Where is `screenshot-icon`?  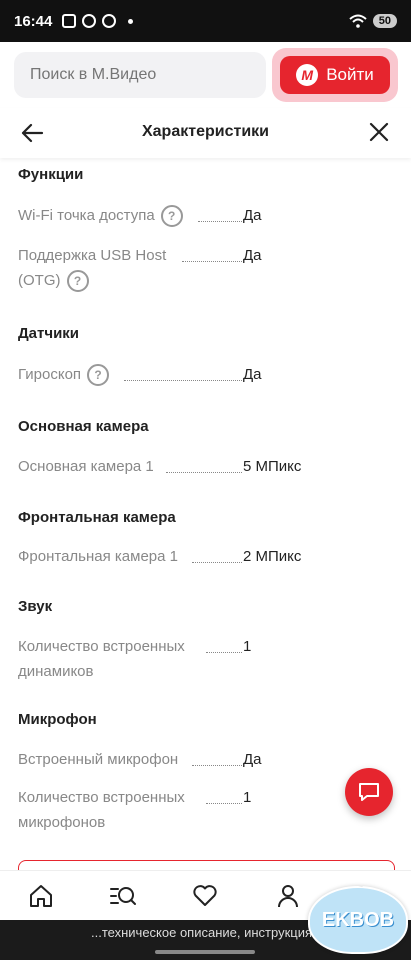
screenshot-icon is located at coordinates (69, 21).